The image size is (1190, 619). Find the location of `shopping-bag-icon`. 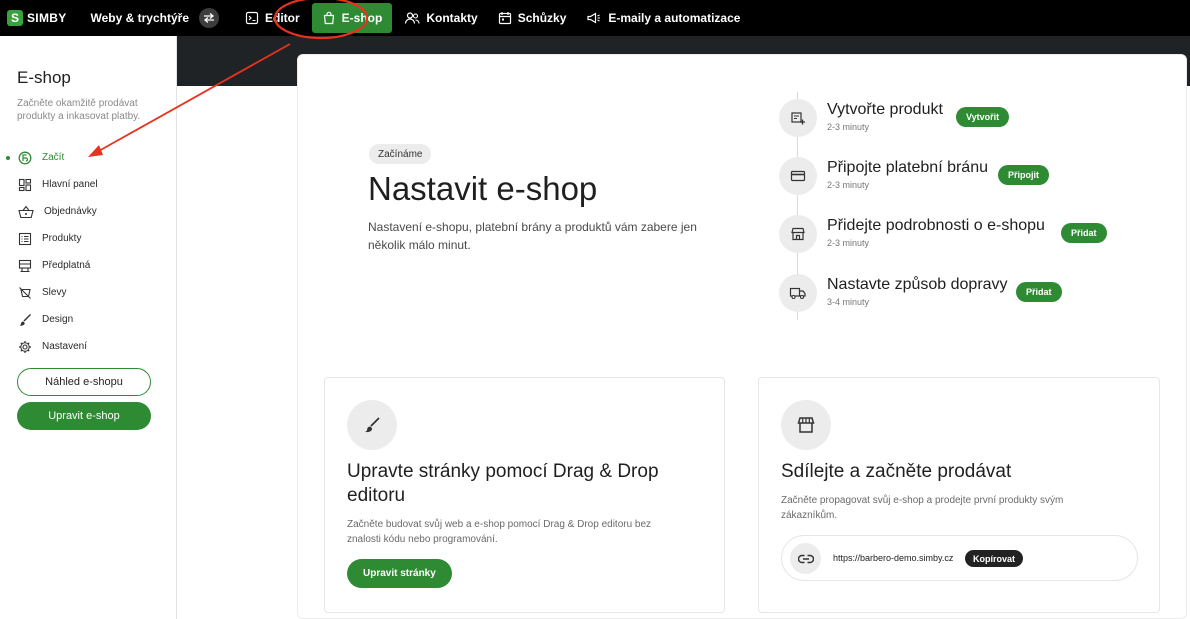

shopping-bag-icon is located at coordinates (328, 18).